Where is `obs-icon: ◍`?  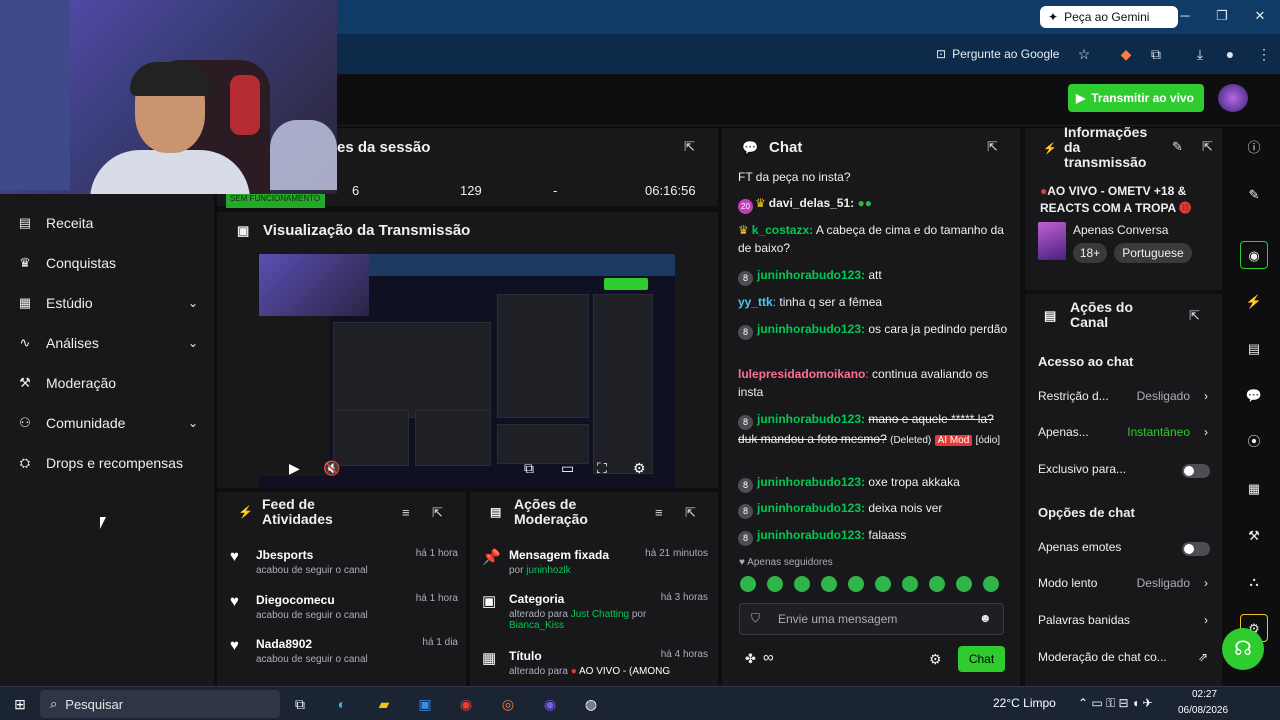 obs-icon: ◍ is located at coordinates (591, 704).